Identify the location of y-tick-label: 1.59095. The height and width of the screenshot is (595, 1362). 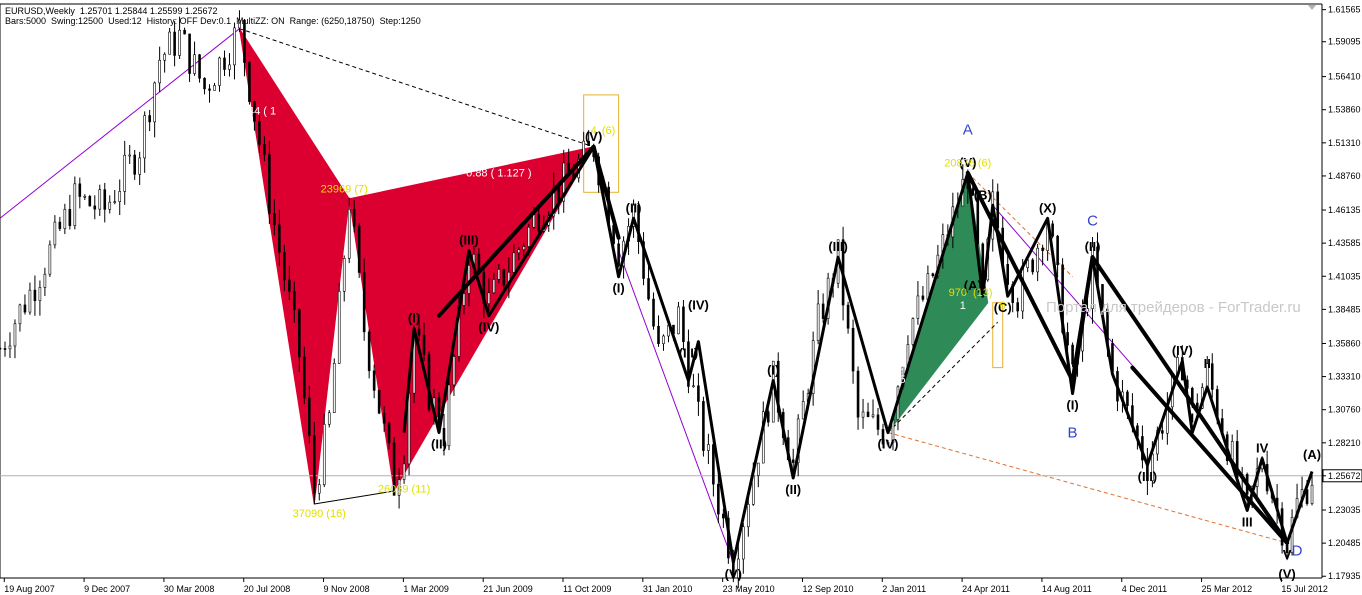
(1344, 42).